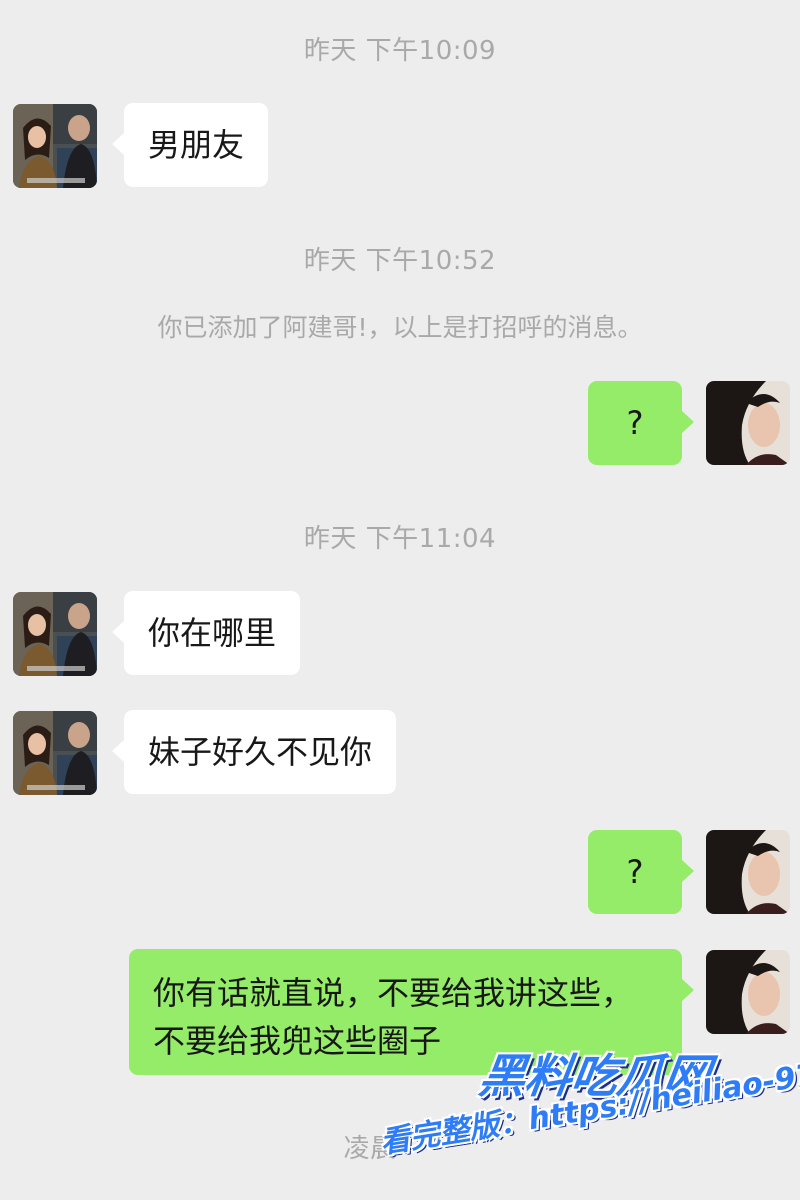  What do you see at coordinates (400, 539) in the screenshot?
I see `timestamp: 昨天 下午11:04` at bounding box center [400, 539].